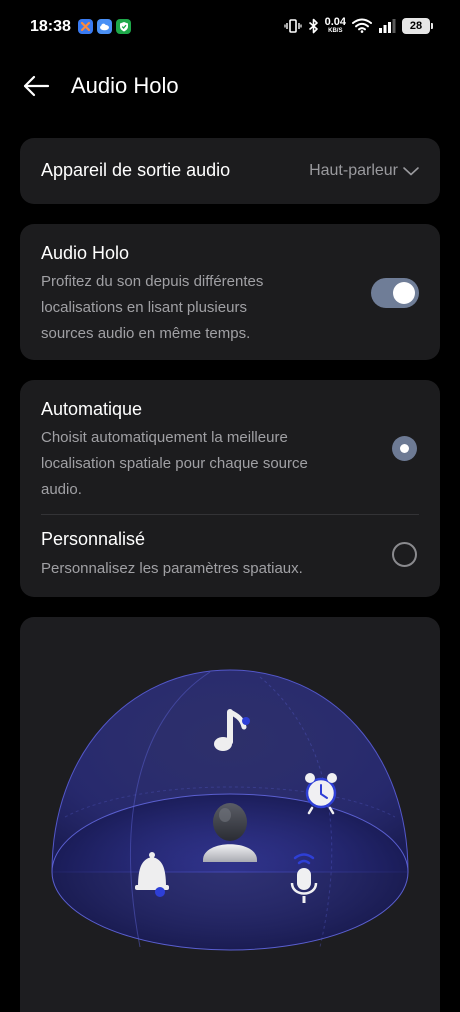 The width and height of the screenshot is (460, 1012). Describe the element at coordinates (335, 31) in the screenshot. I see `network-speed-unit: KB/S` at that location.